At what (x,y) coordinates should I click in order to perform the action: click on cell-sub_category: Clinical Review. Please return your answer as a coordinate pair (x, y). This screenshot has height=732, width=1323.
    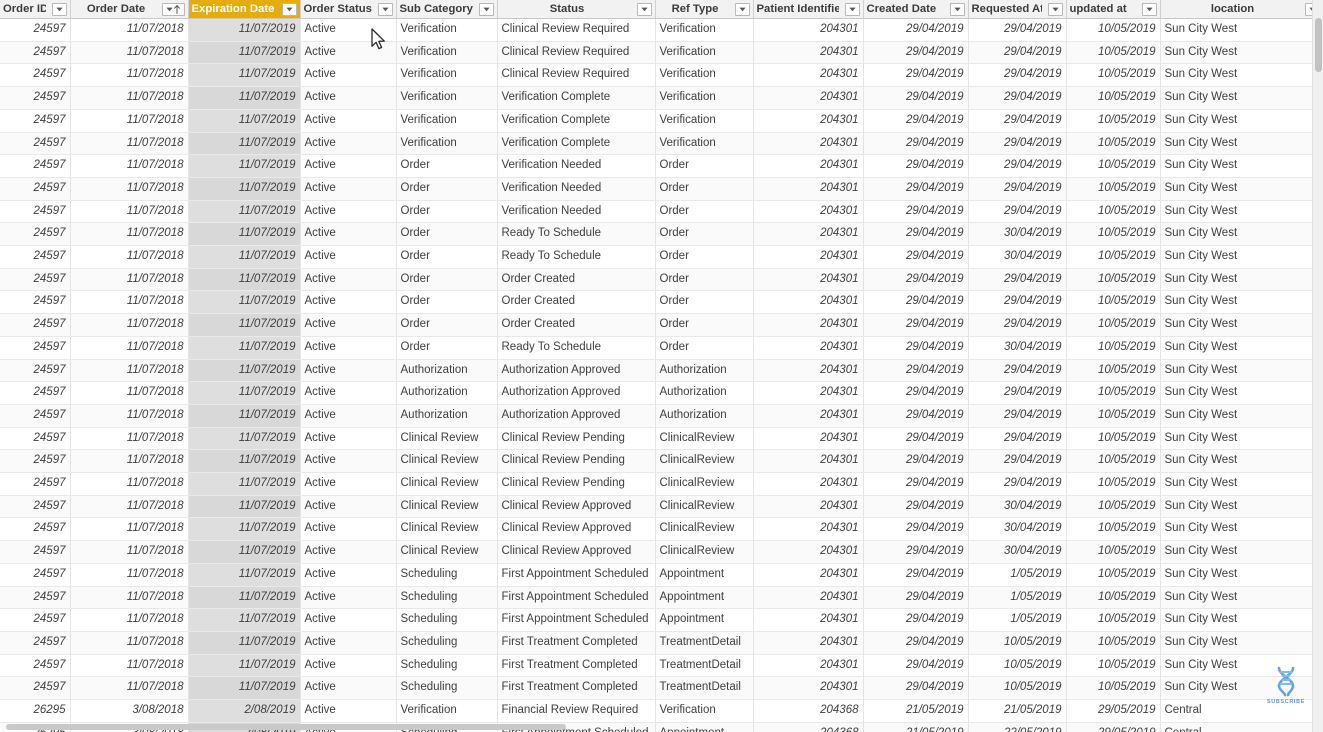
    Looking at the image, I should click on (447, 461).